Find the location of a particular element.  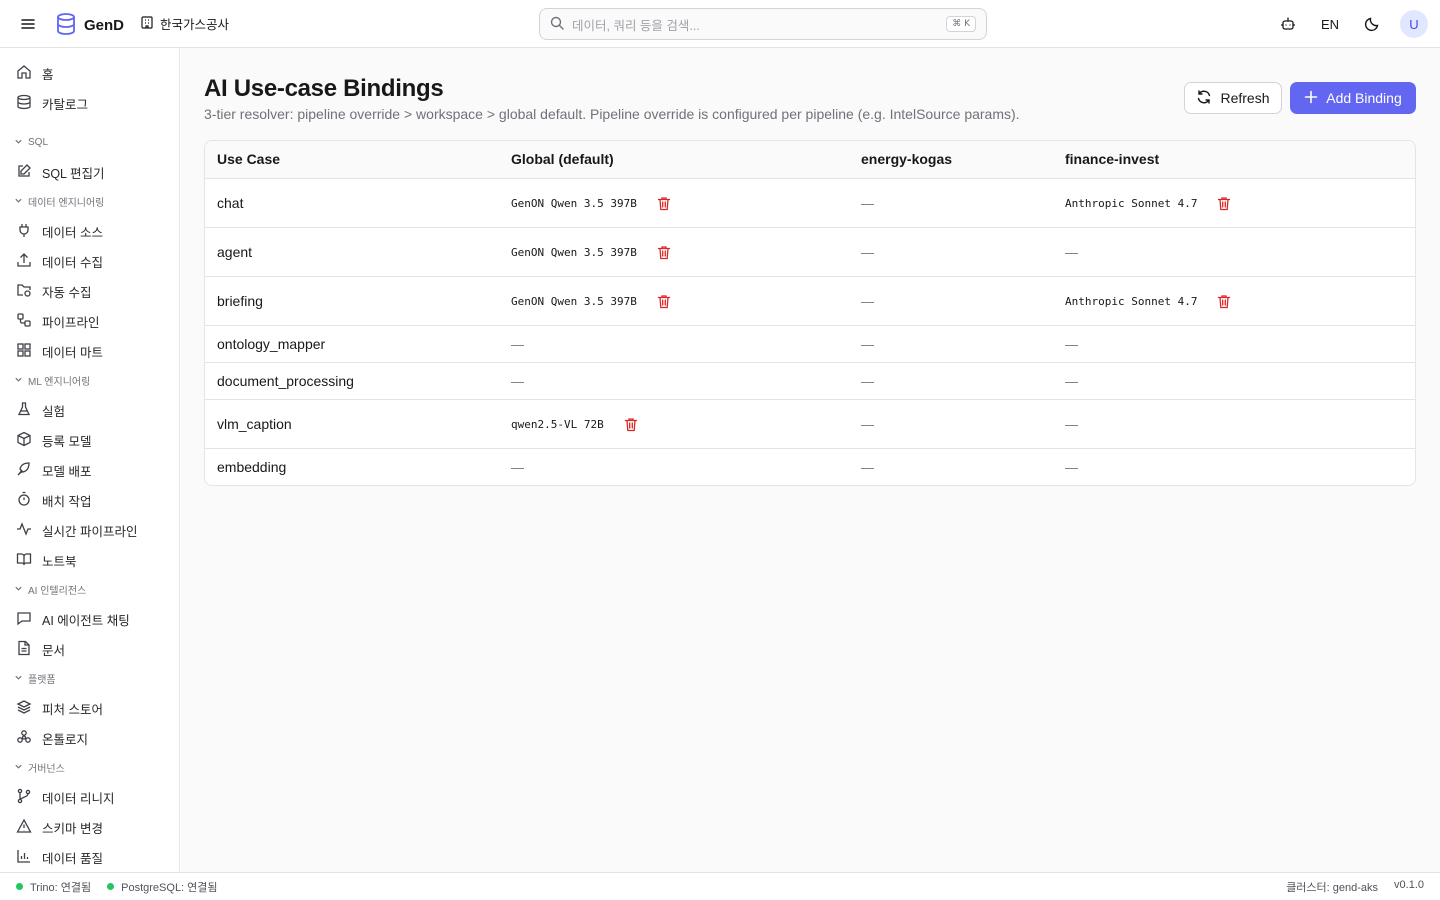

sidebar-item-label: 데이터 소스 is located at coordinates (72, 232).